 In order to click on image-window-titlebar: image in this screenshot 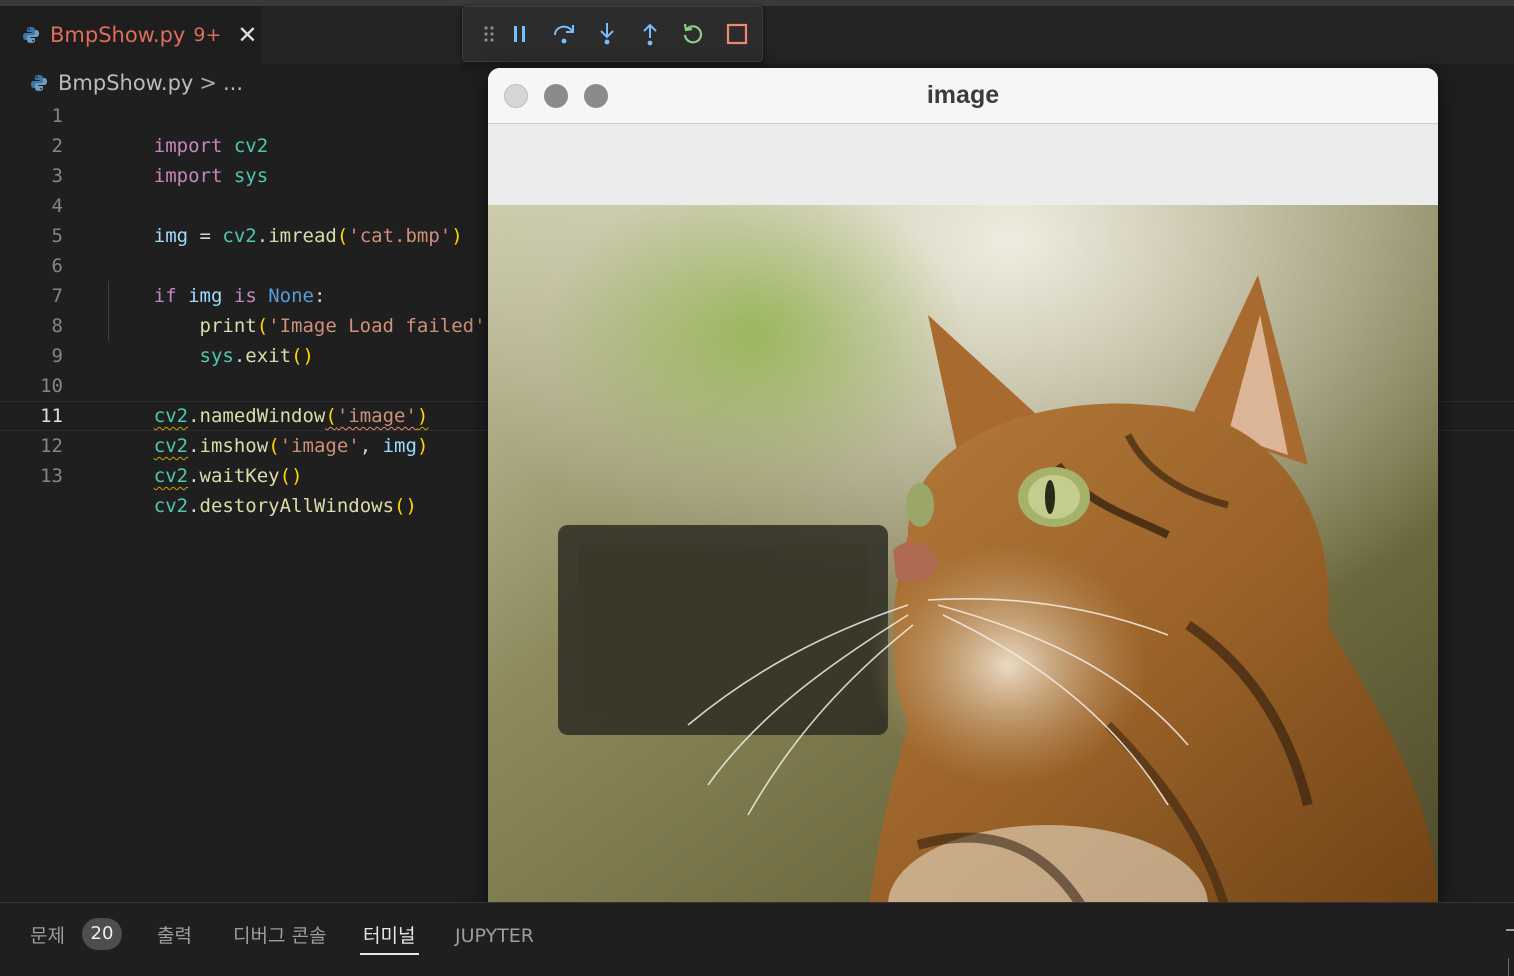, I will do `click(963, 96)`.